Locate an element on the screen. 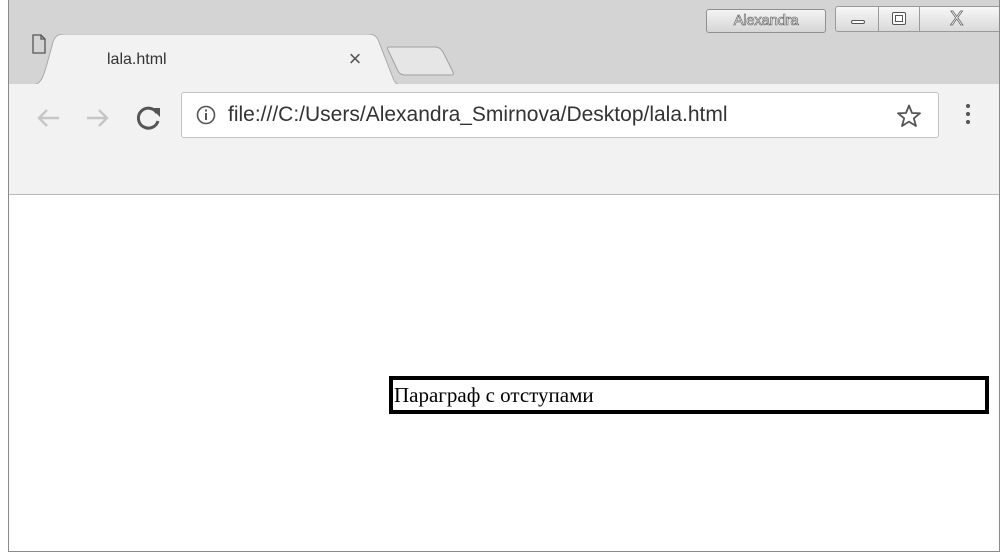  profile-button: Alexandra is located at coordinates (766, 21).